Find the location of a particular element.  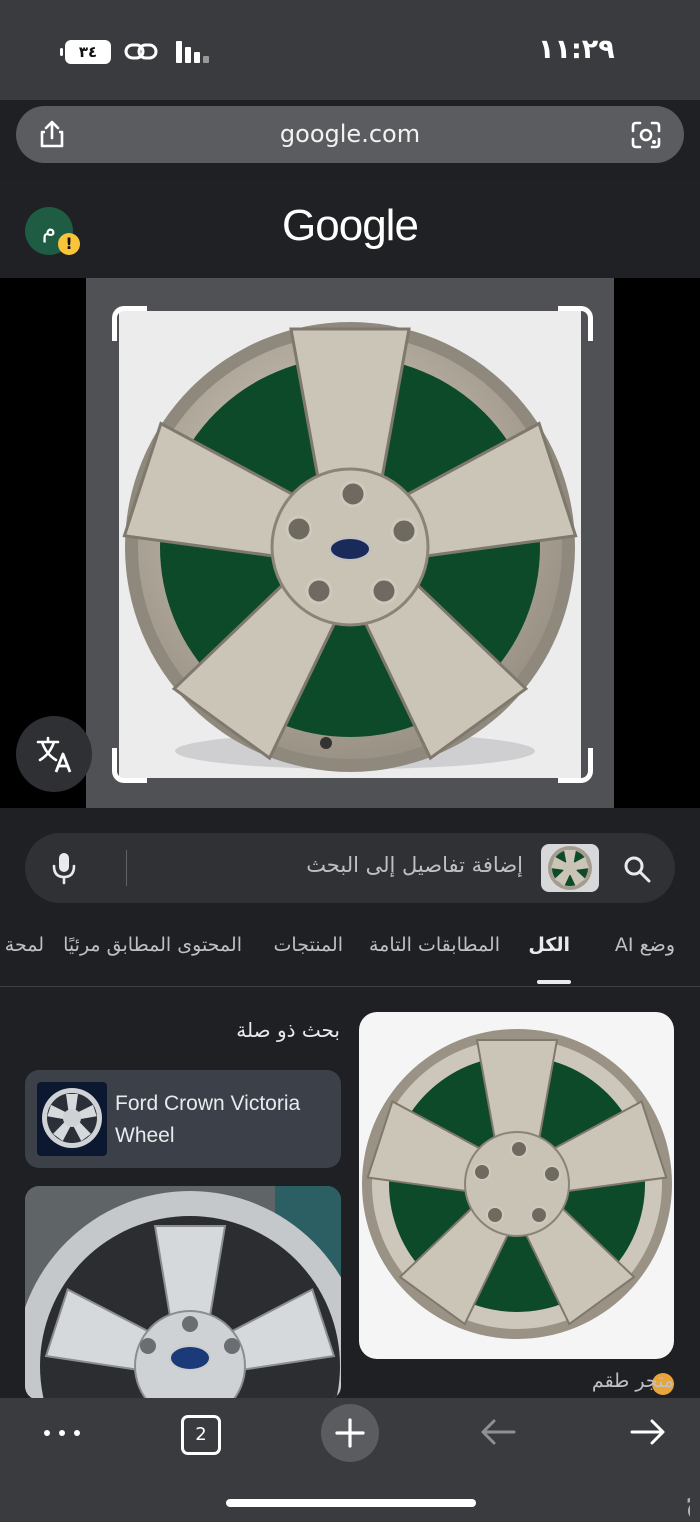

clock-time: ١١:٢٩ is located at coordinates (576, 49).